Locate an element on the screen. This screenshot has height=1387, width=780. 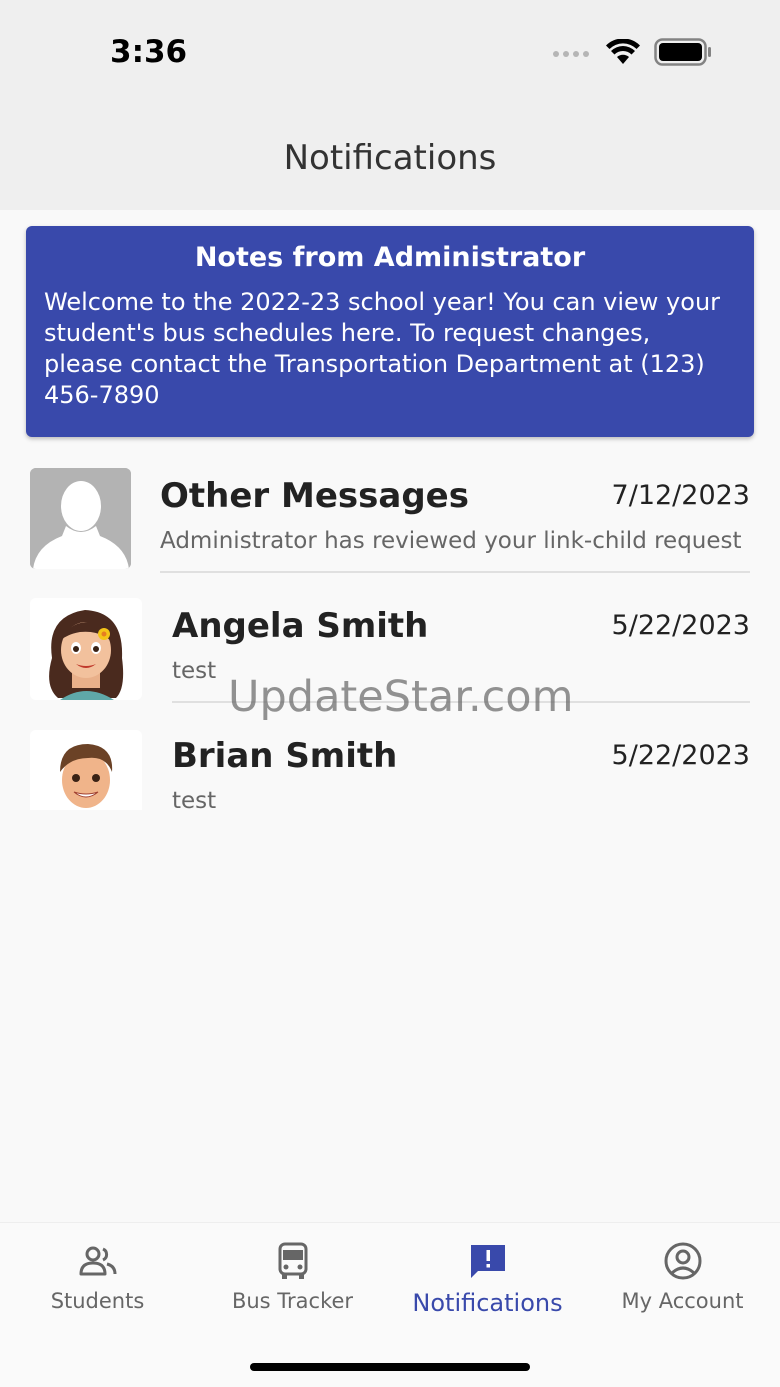
default-person-avatar is located at coordinates (80, 518).